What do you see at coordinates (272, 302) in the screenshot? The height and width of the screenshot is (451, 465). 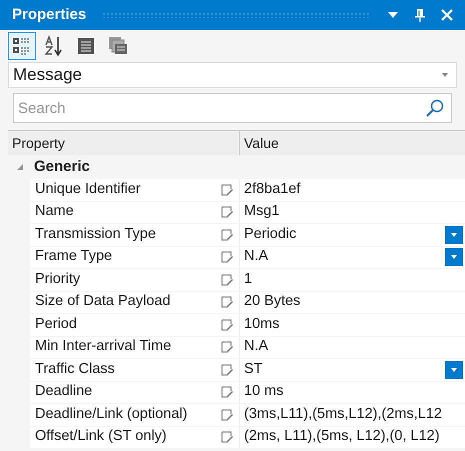 I see `property-value: 20 Bytes` at bounding box center [272, 302].